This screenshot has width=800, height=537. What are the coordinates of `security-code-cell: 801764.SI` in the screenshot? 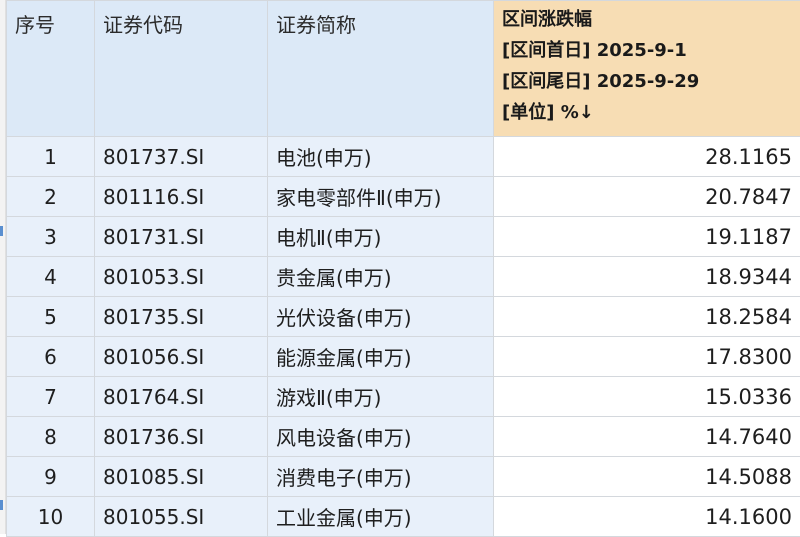 It's located at (181, 397).